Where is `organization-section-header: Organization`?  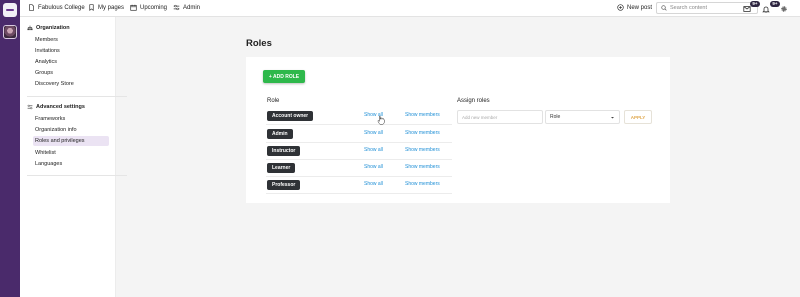 organization-section-header: Organization is located at coordinates (48, 28).